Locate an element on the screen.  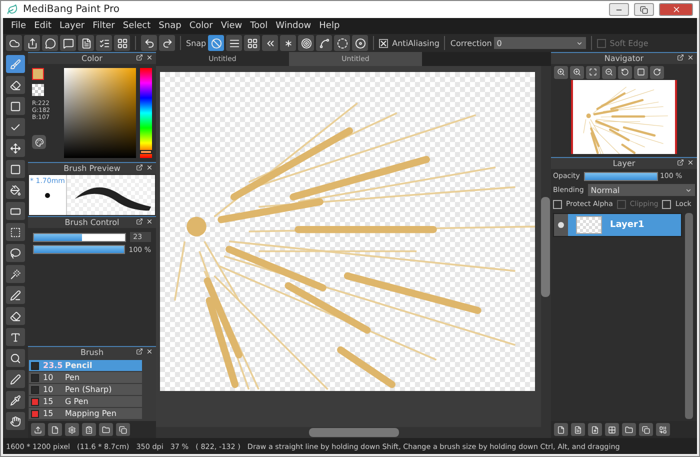
menu-item: Edit is located at coordinates (43, 26).